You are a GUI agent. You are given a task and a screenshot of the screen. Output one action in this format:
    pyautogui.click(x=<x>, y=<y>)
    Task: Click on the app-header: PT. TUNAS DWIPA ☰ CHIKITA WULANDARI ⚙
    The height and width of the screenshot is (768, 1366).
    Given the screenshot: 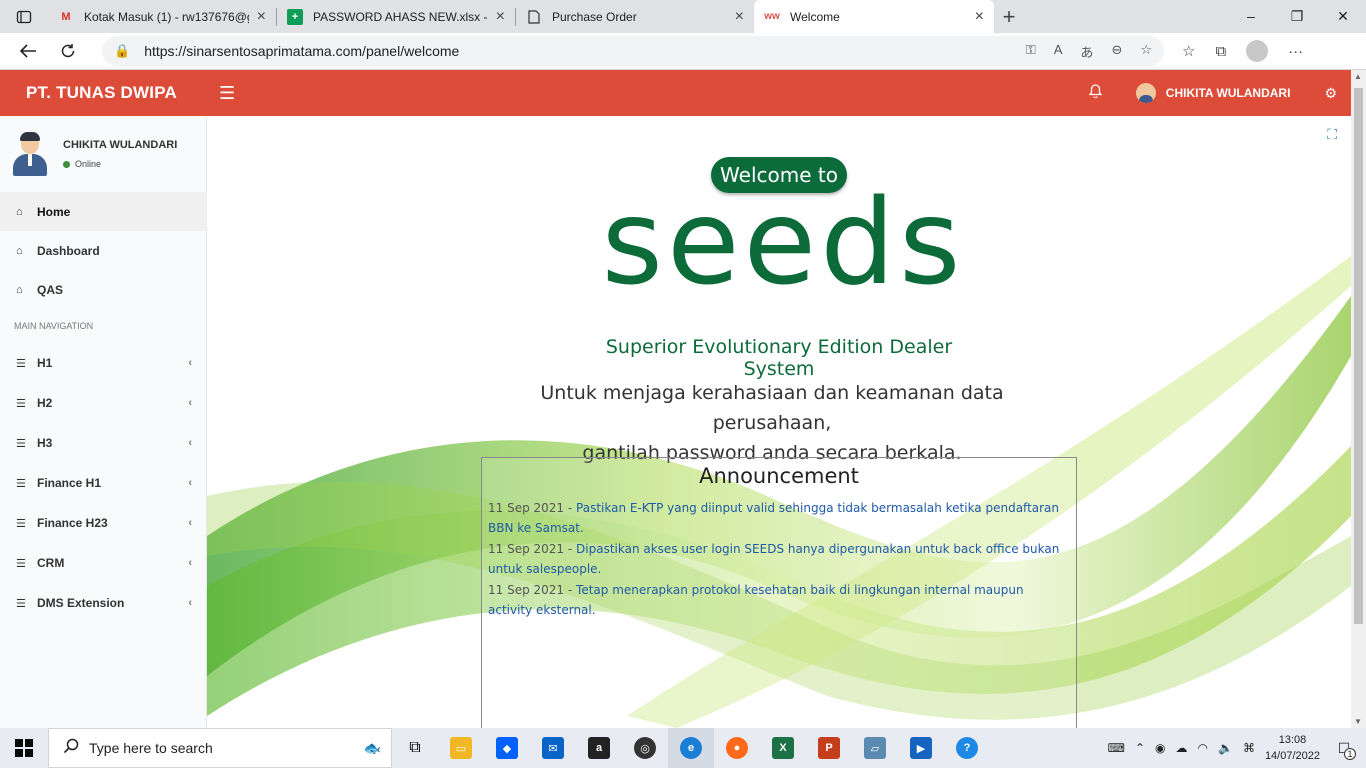 What is the action you would take?
    pyautogui.click(x=675, y=93)
    